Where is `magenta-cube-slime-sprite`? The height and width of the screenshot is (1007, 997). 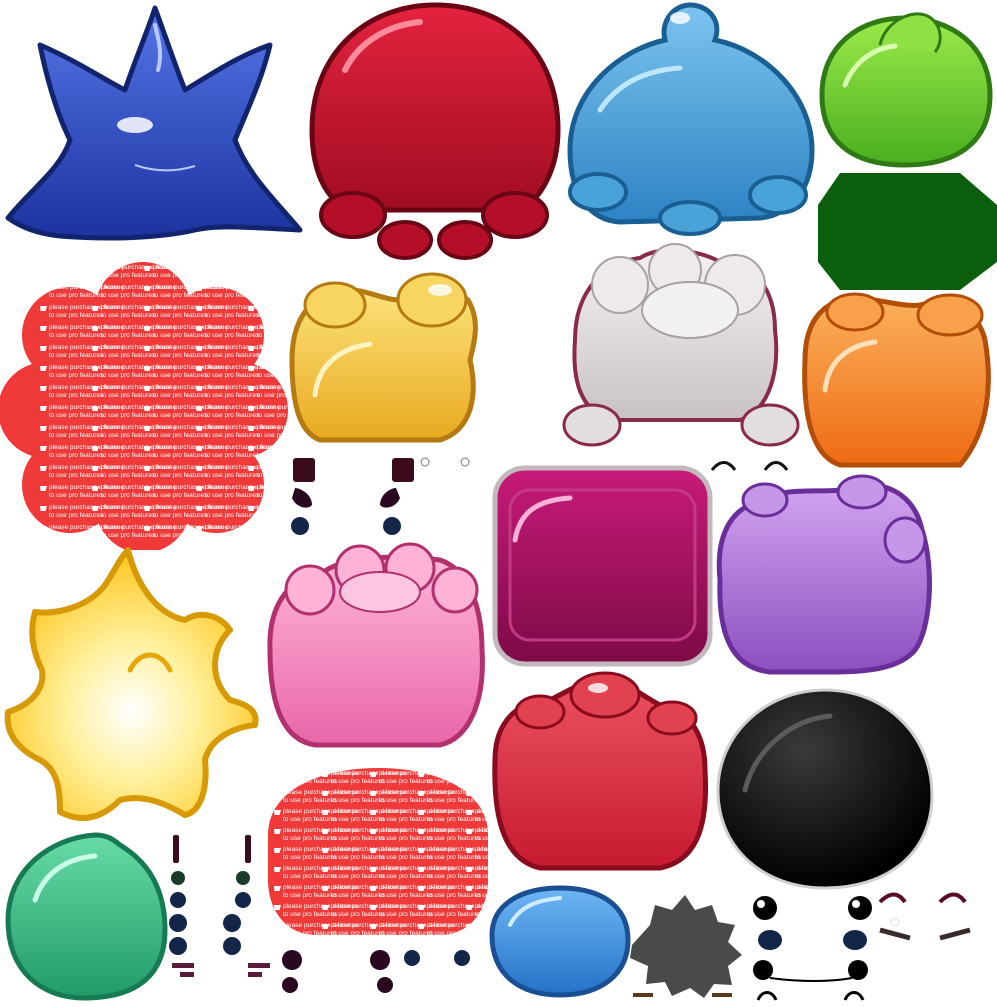
magenta-cube-slime-sprite is located at coordinates (602, 566).